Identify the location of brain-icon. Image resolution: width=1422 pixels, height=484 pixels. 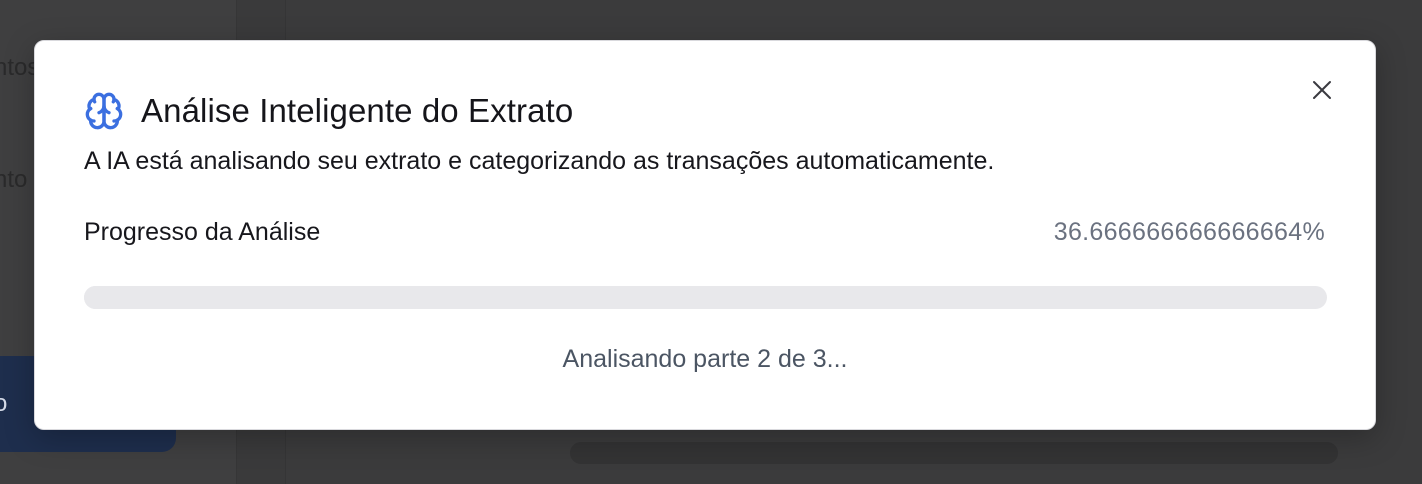
(104, 111).